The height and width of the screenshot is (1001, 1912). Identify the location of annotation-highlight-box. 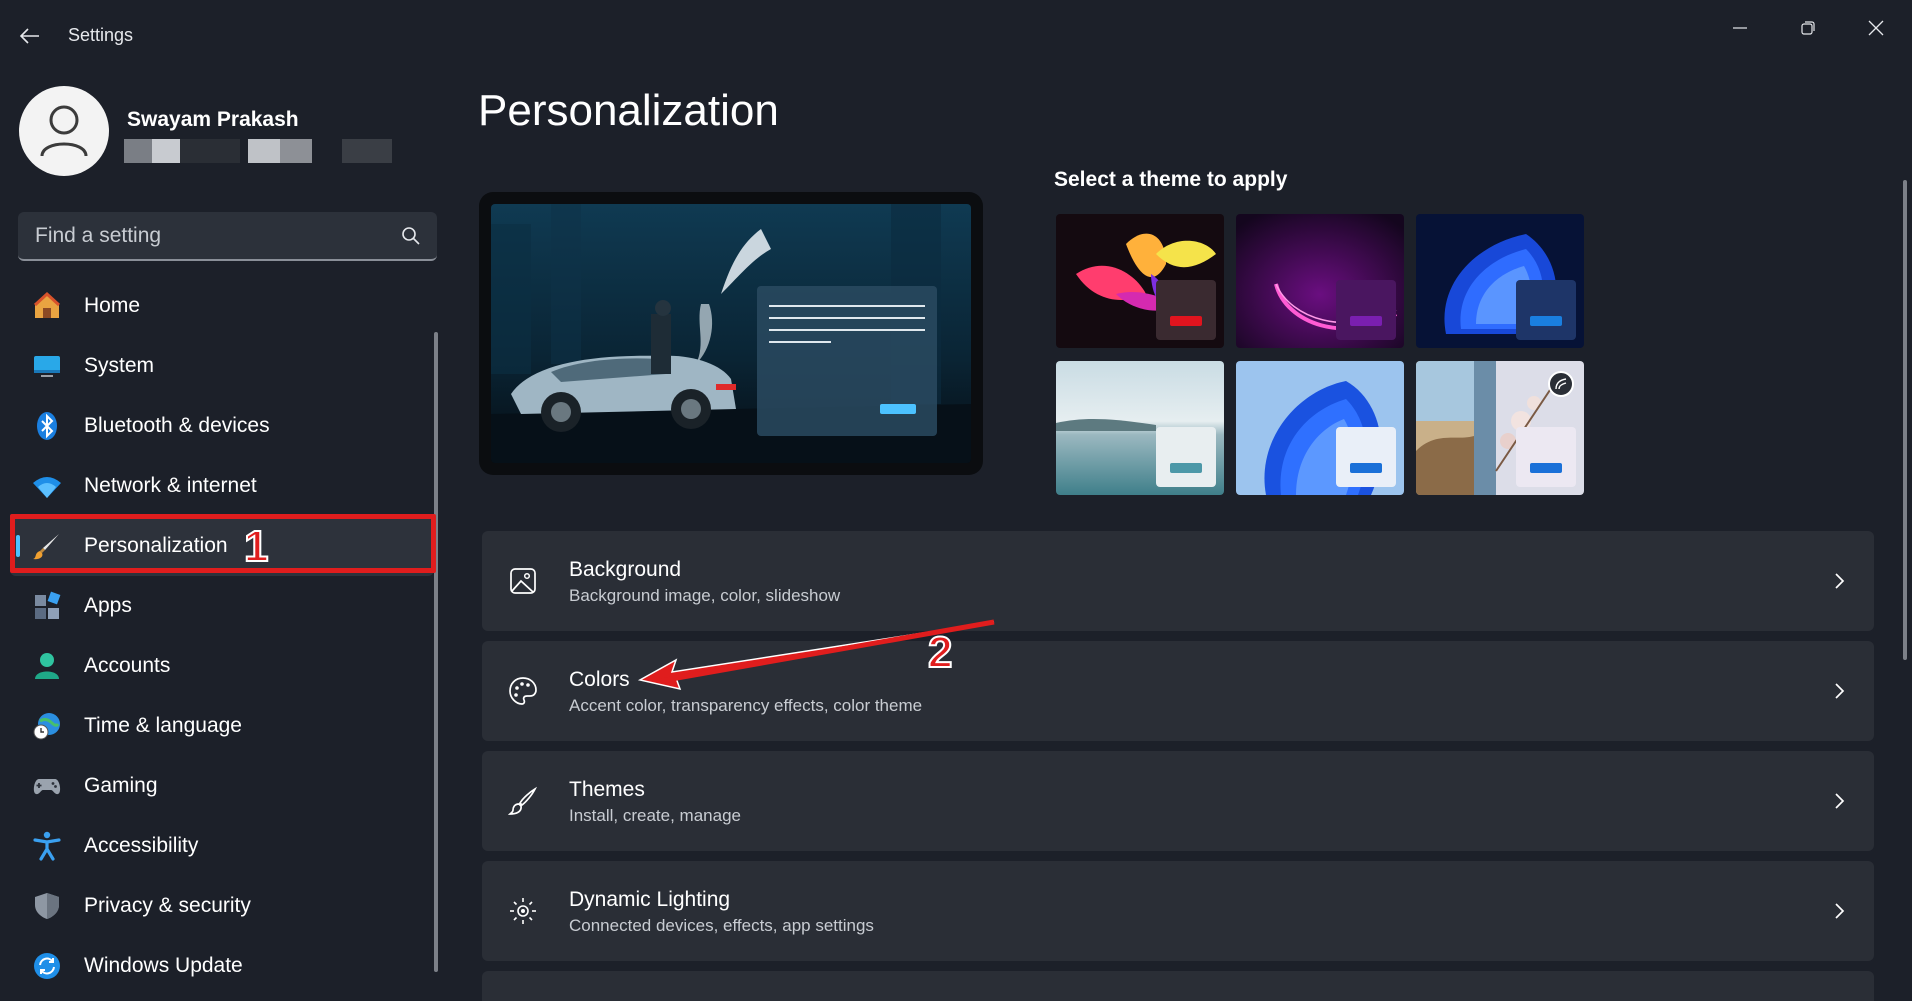
(223, 543).